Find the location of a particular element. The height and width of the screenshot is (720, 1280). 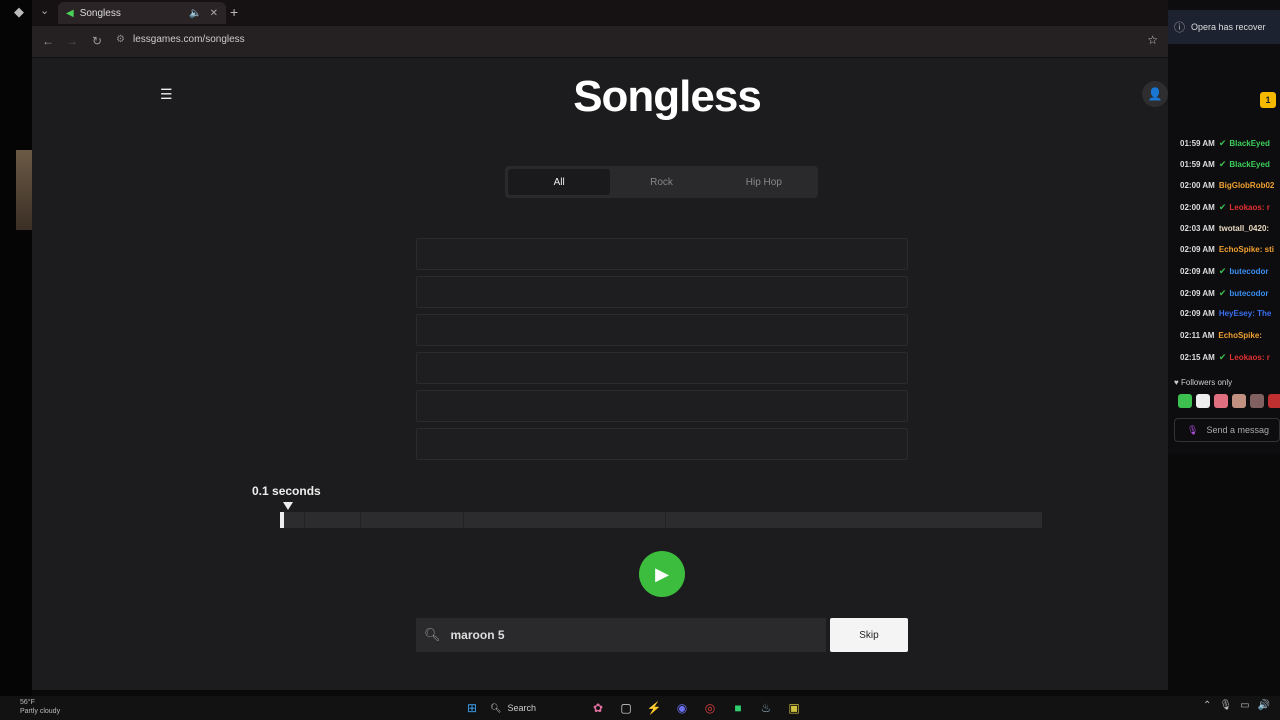

genre-tab-rock: Rock is located at coordinates (661, 182).